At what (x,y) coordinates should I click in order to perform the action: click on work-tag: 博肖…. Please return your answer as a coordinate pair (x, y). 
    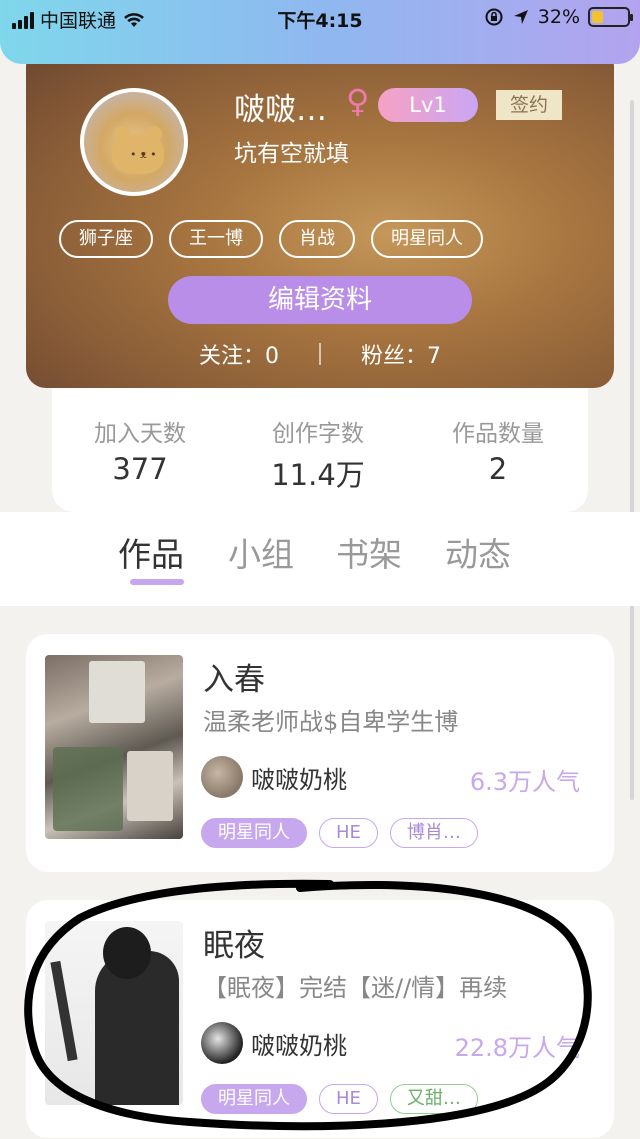
    Looking at the image, I should click on (433, 833).